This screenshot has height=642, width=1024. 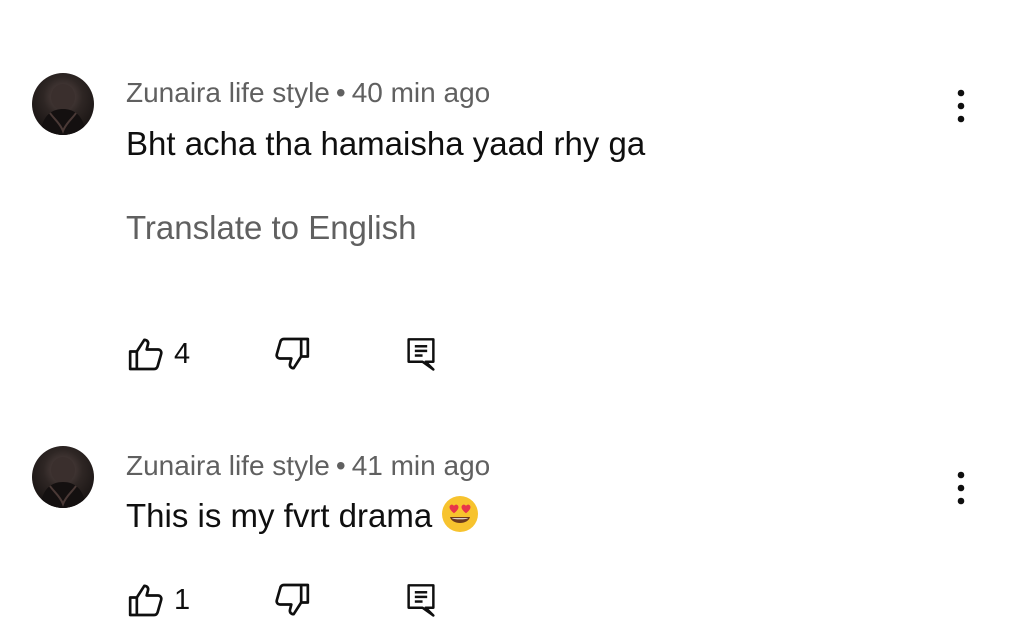 I want to click on comment-time: 40 min ago, so click(x=421, y=92).